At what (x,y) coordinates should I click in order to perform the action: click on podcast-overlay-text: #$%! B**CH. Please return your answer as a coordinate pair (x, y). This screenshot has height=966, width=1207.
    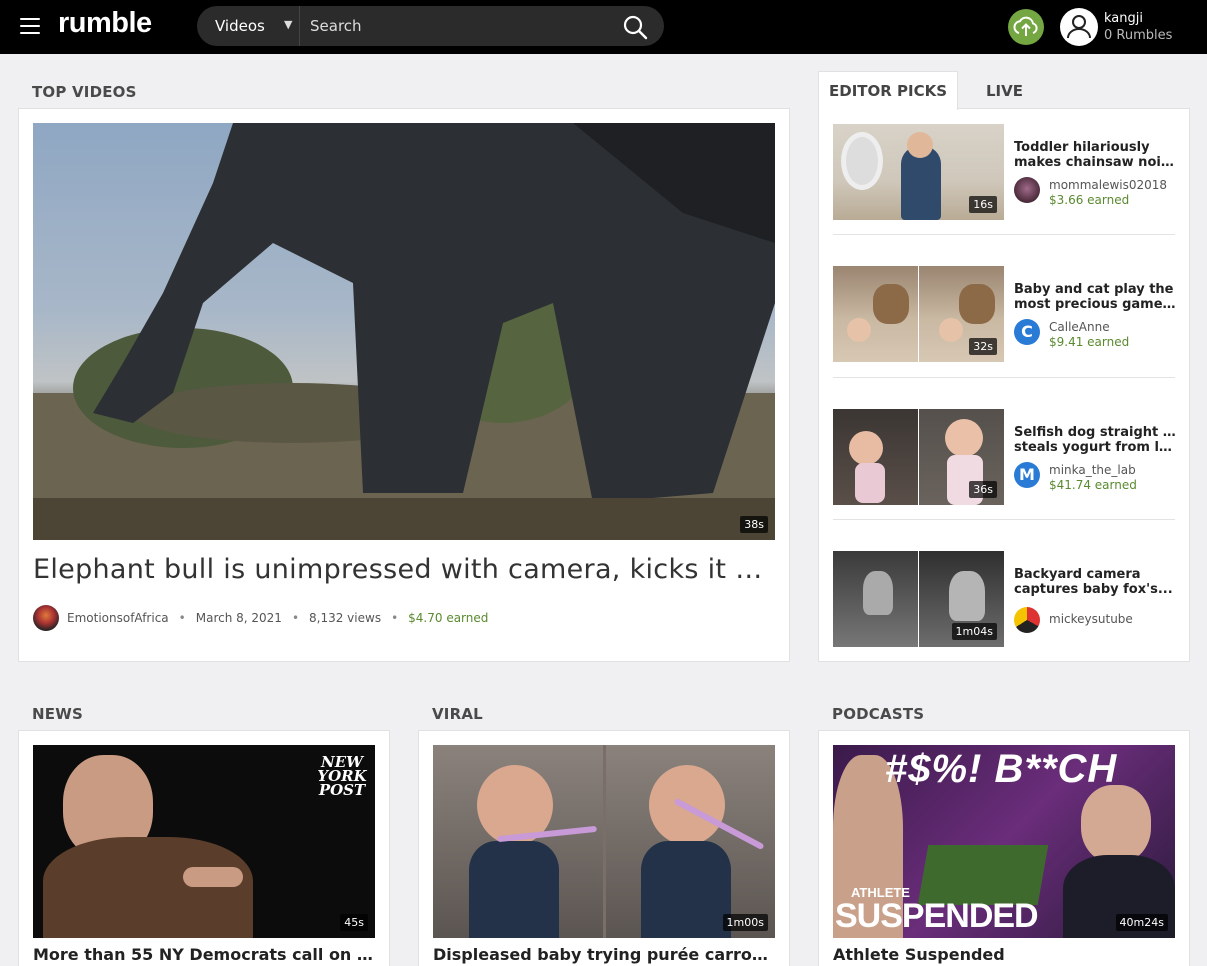
    Looking at the image, I should click on (1001, 769).